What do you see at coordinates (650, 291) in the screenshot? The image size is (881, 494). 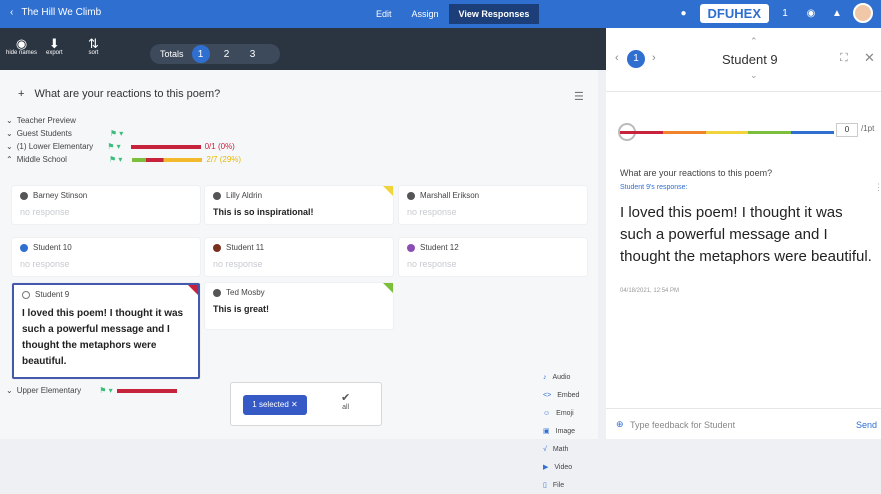 I see `timestamp: 04/18/2021, 12:54 PM` at bounding box center [650, 291].